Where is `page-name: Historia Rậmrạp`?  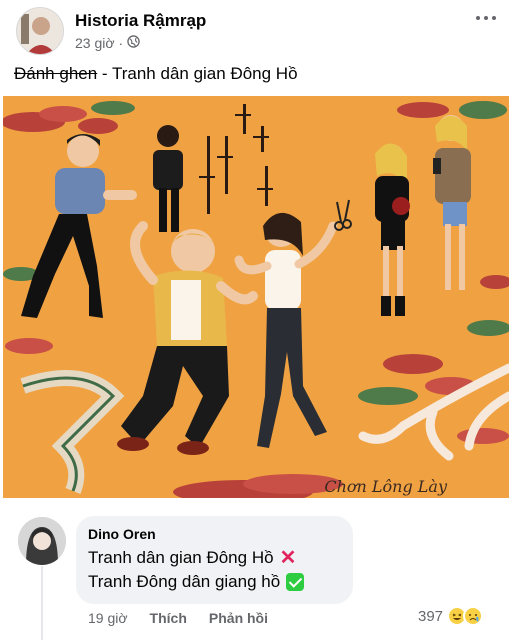
page-name: Historia Rậmrạp is located at coordinates (140, 21).